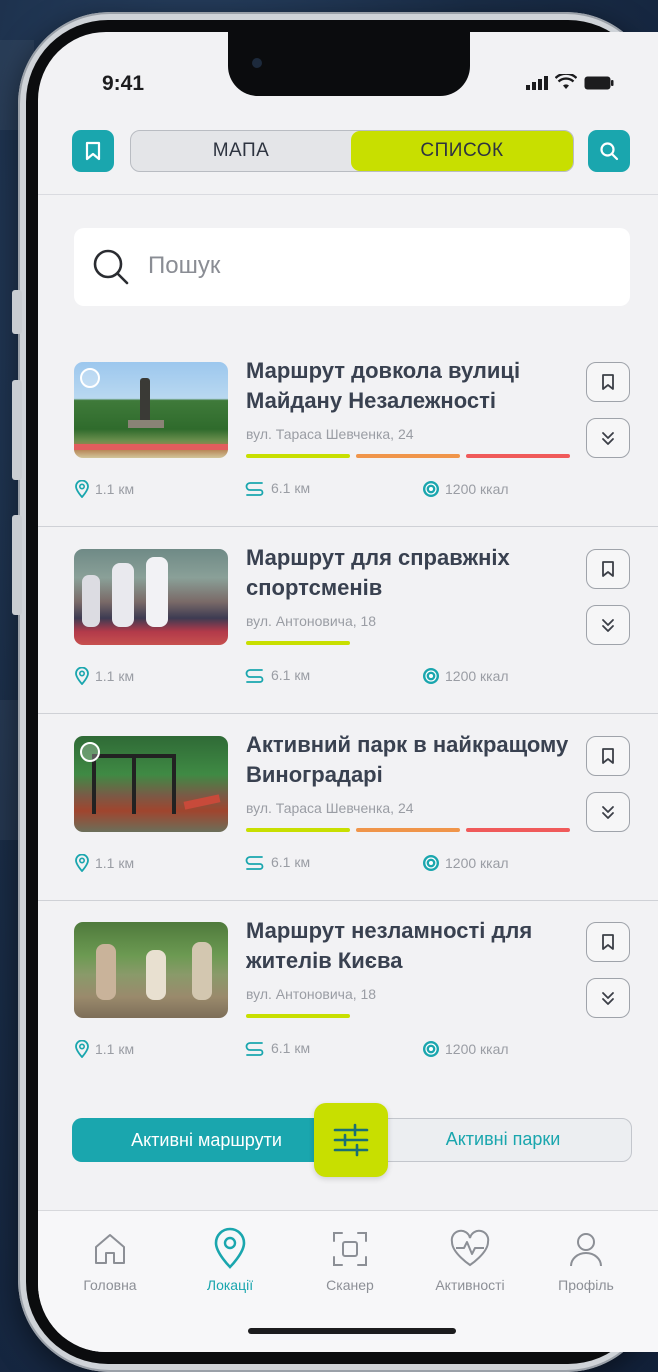 The width and height of the screenshot is (658, 1372). What do you see at coordinates (407, 759) in the screenshot?
I see `route-title: Активний парк в найкращому Виноградарі` at bounding box center [407, 759].